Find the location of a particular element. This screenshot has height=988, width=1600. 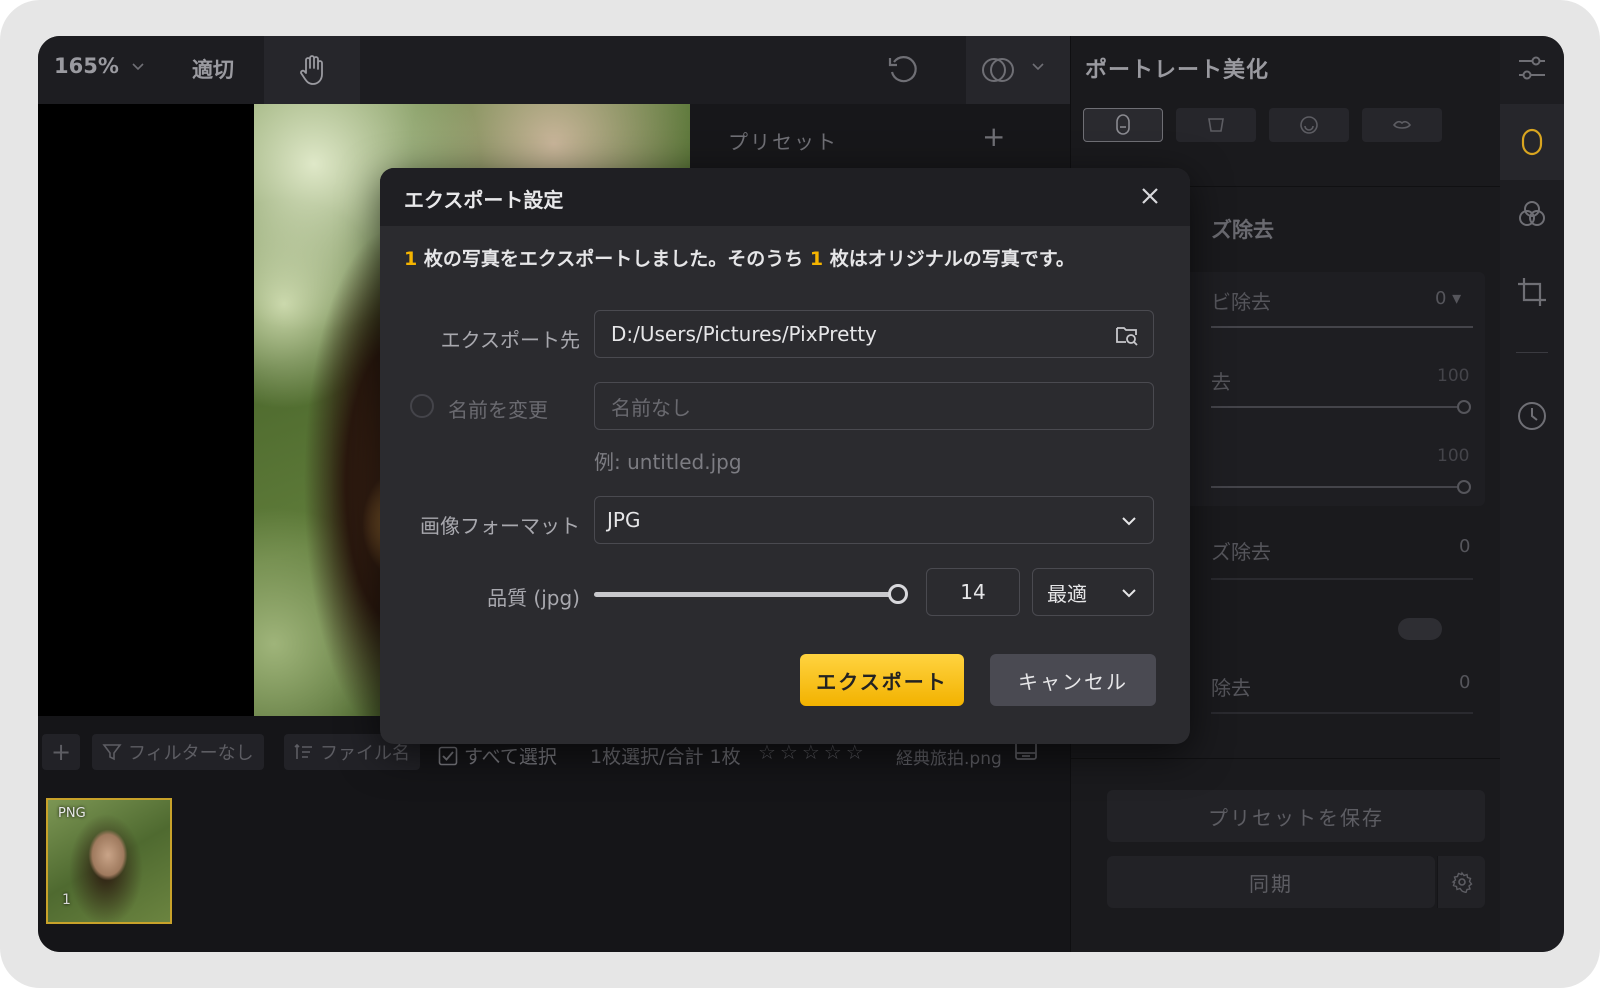

rename-placeholder: 名前なし is located at coordinates (651, 407).